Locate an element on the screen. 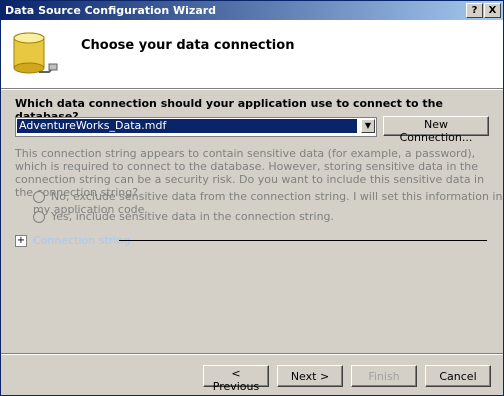 The width and height of the screenshot is (504, 396). cancel-button: Cancel is located at coordinates (458, 376).